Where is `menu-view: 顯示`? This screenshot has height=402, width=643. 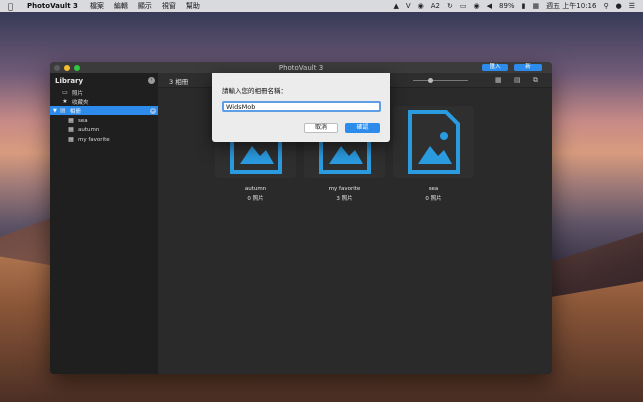 menu-view: 顯示 is located at coordinates (145, 6).